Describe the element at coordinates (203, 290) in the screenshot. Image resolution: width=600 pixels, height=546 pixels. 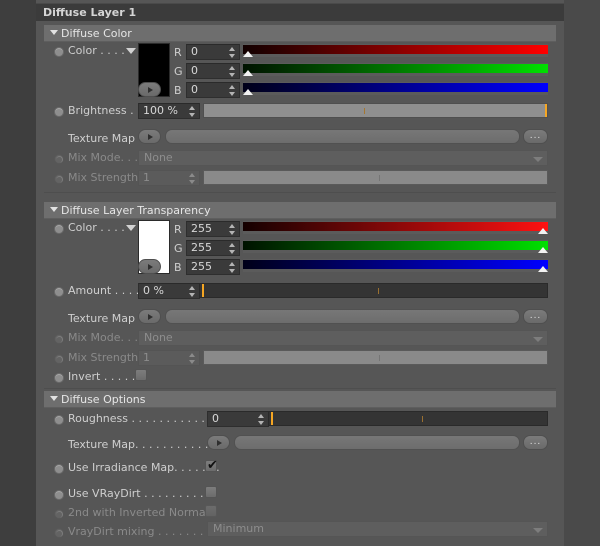
I see `amount-slider-cursor` at that location.